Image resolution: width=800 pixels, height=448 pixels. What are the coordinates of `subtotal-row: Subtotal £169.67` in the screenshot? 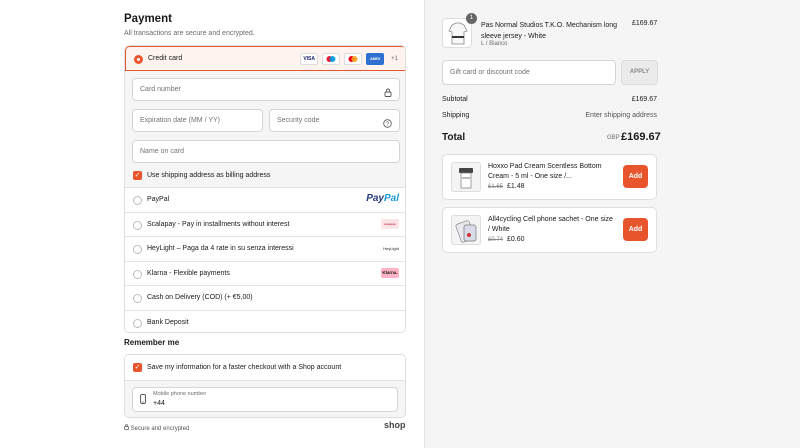 It's located at (549, 99).